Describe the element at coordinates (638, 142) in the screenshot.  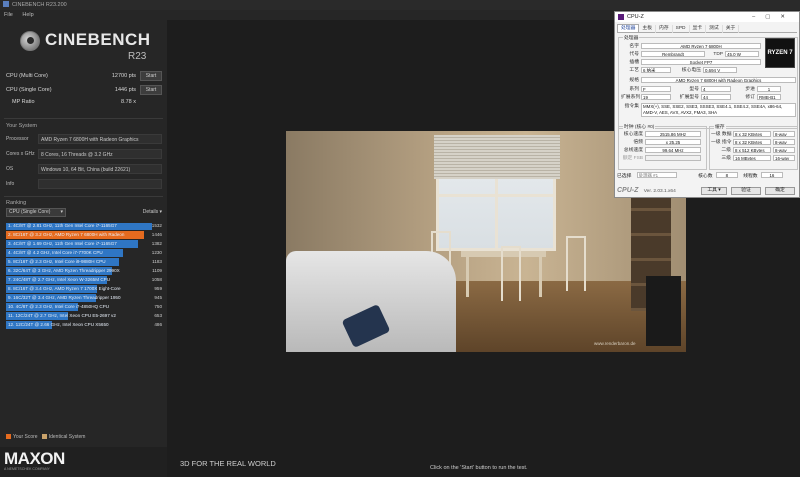
I see `field-label: 倍频` at that location.